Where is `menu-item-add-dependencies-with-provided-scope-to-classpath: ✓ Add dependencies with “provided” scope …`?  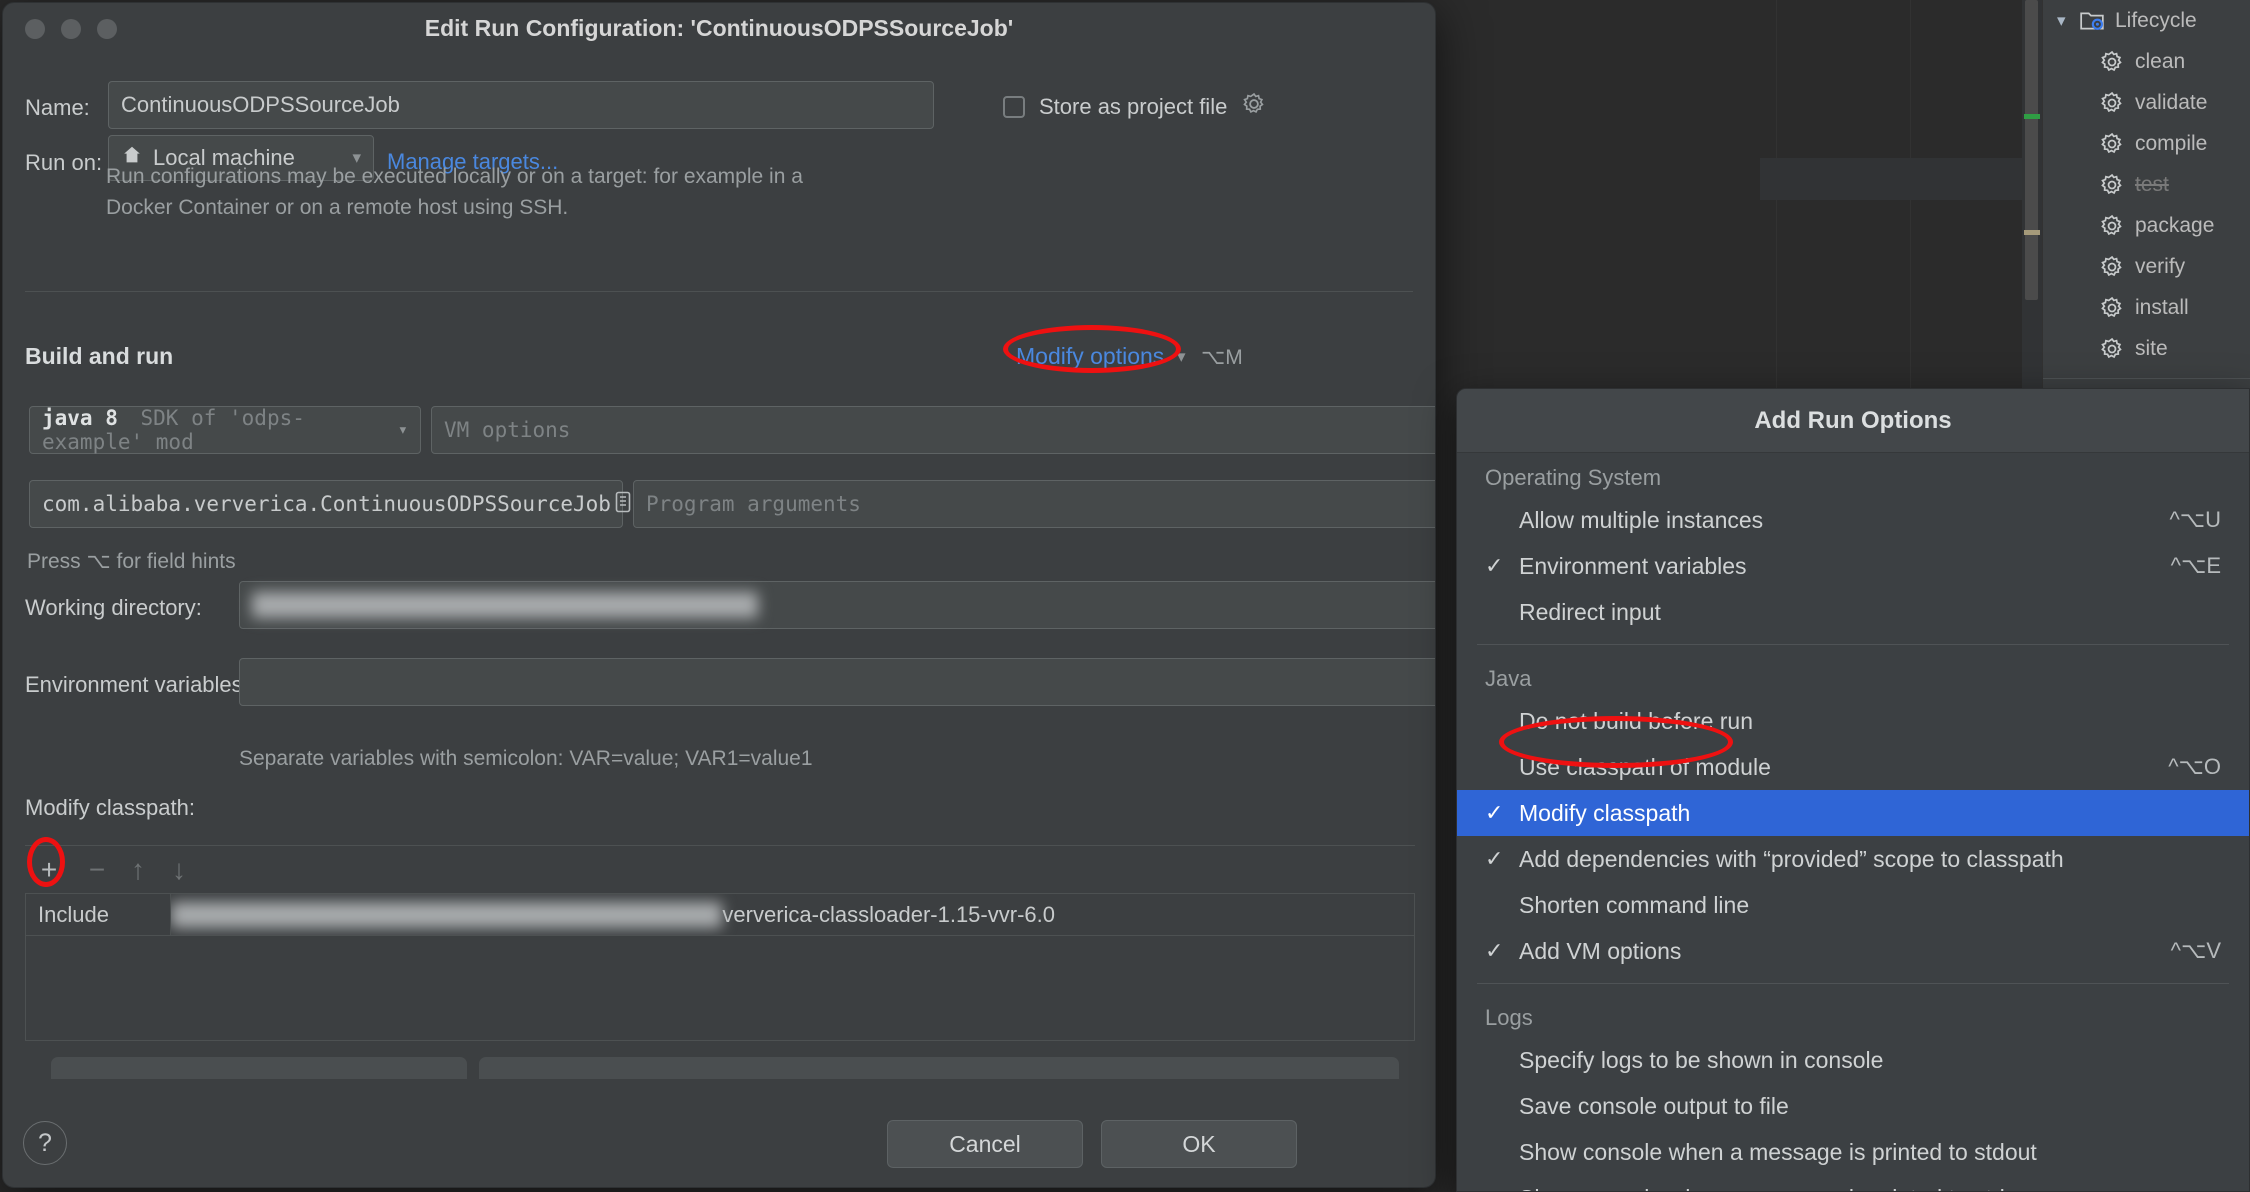 menu-item-add-dependencies-with-provided-scope-to-classpath: ✓ Add dependencies with “provided” scope … is located at coordinates (1853, 859).